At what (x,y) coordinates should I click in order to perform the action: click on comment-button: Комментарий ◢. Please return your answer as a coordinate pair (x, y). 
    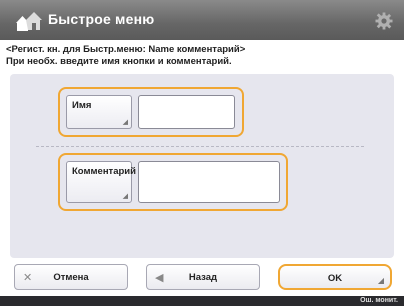
    Looking at the image, I should click on (101, 182).